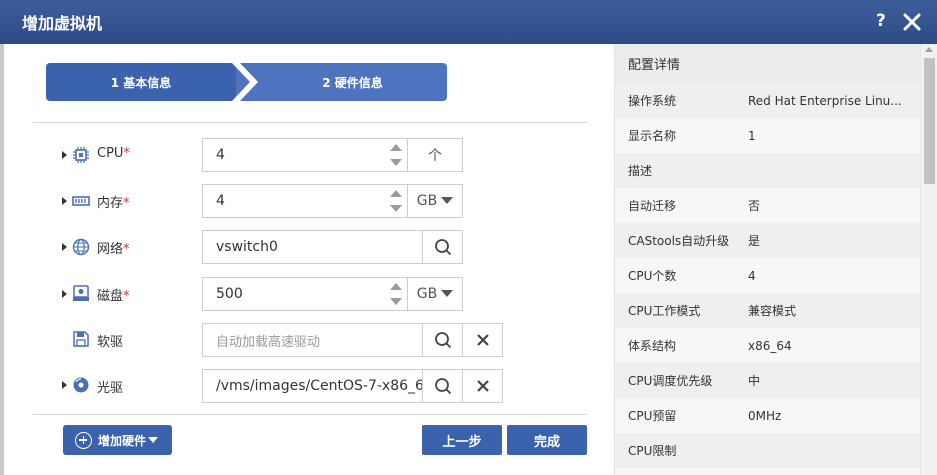 The image size is (937, 475). What do you see at coordinates (81, 155) in the screenshot?
I see `cpu-icon` at bounding box center [81, 155].